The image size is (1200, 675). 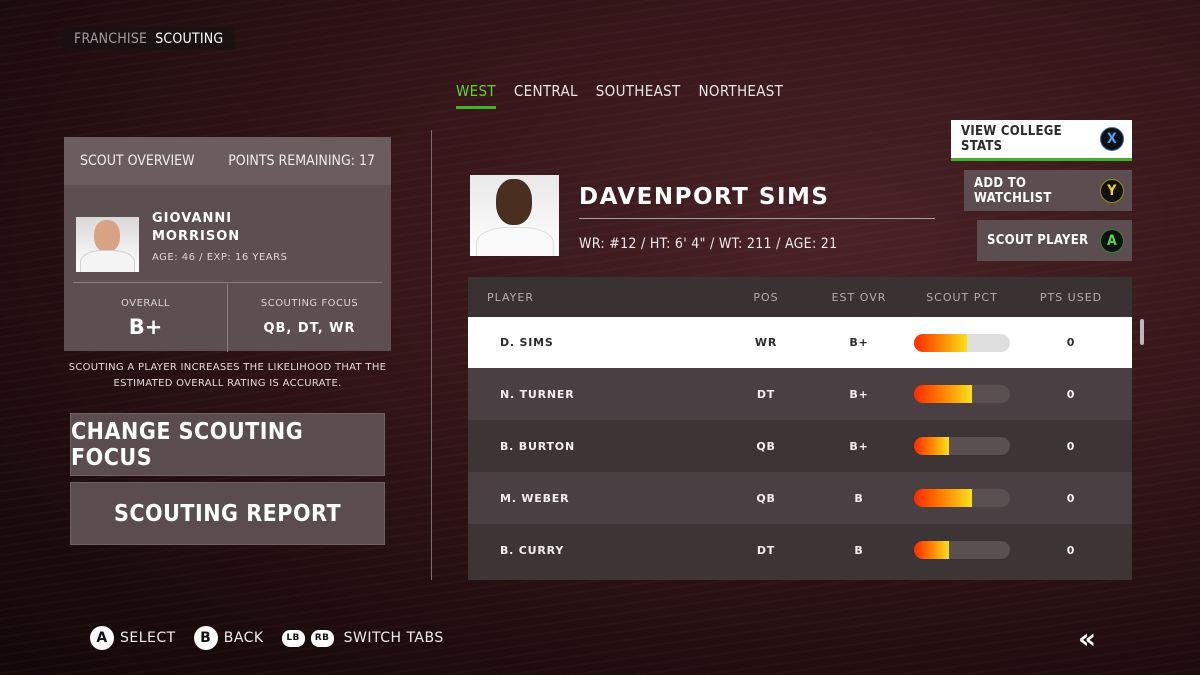 What do you see at coordinates (227, 513) in the screenshot?
I see `scouting-report-button: SCOUTING REPORT` at bounding box center [227, 513].